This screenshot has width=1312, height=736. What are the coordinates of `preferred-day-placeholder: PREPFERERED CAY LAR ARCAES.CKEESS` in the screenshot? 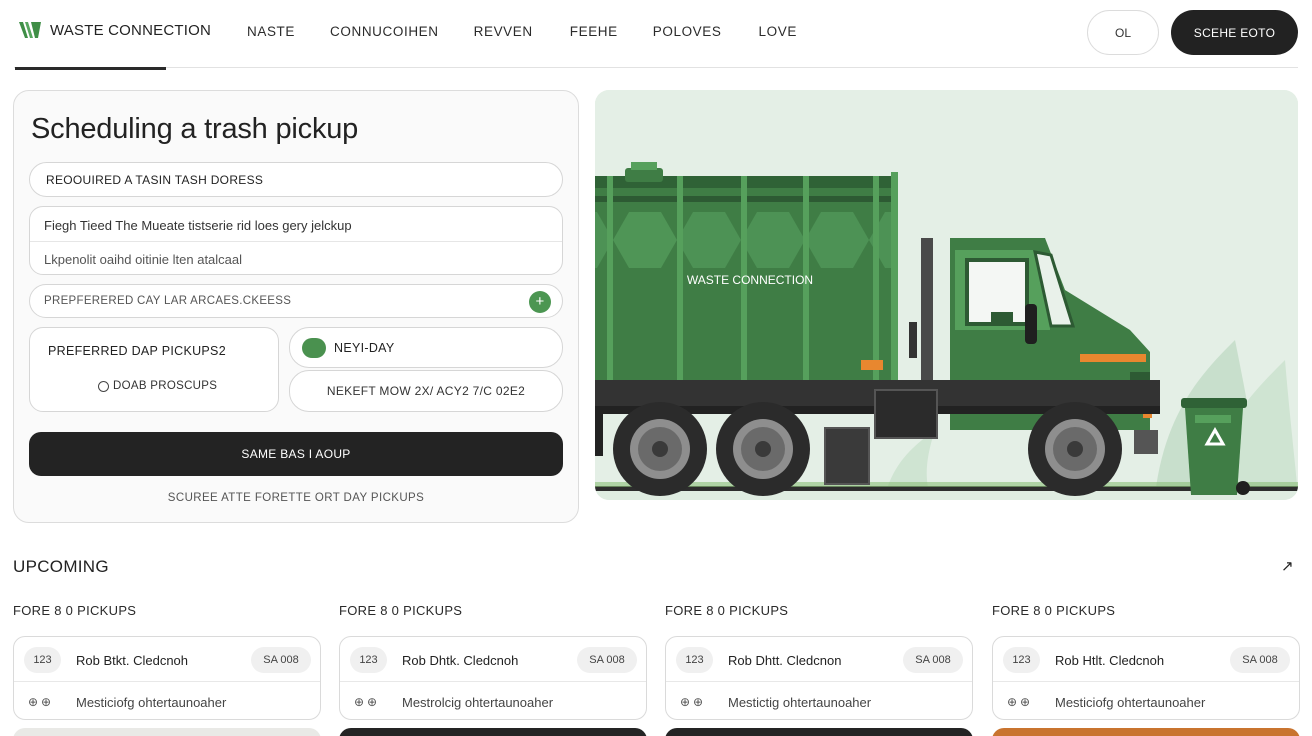 It's located at (168, 301).